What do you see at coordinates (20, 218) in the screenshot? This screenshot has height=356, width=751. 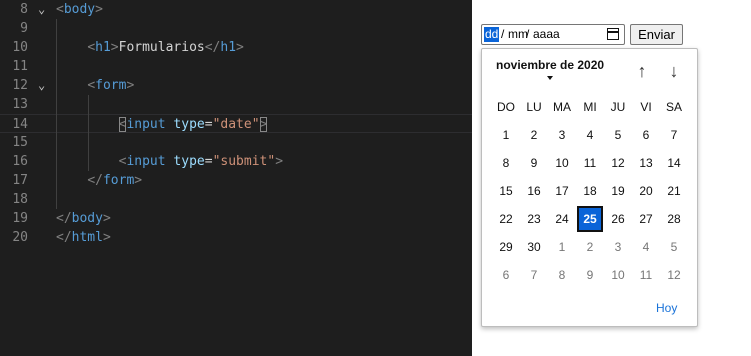 I see `line-number: 19` at bounding box center [20, 218].